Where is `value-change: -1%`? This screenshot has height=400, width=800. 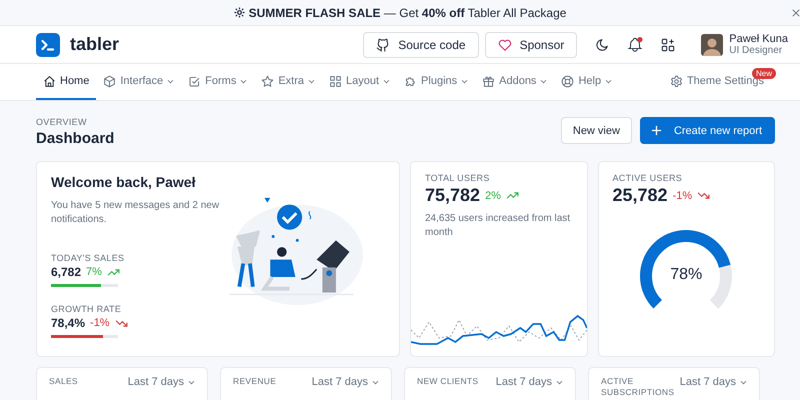
value-change: -1% is located at coordinates (682, 196).